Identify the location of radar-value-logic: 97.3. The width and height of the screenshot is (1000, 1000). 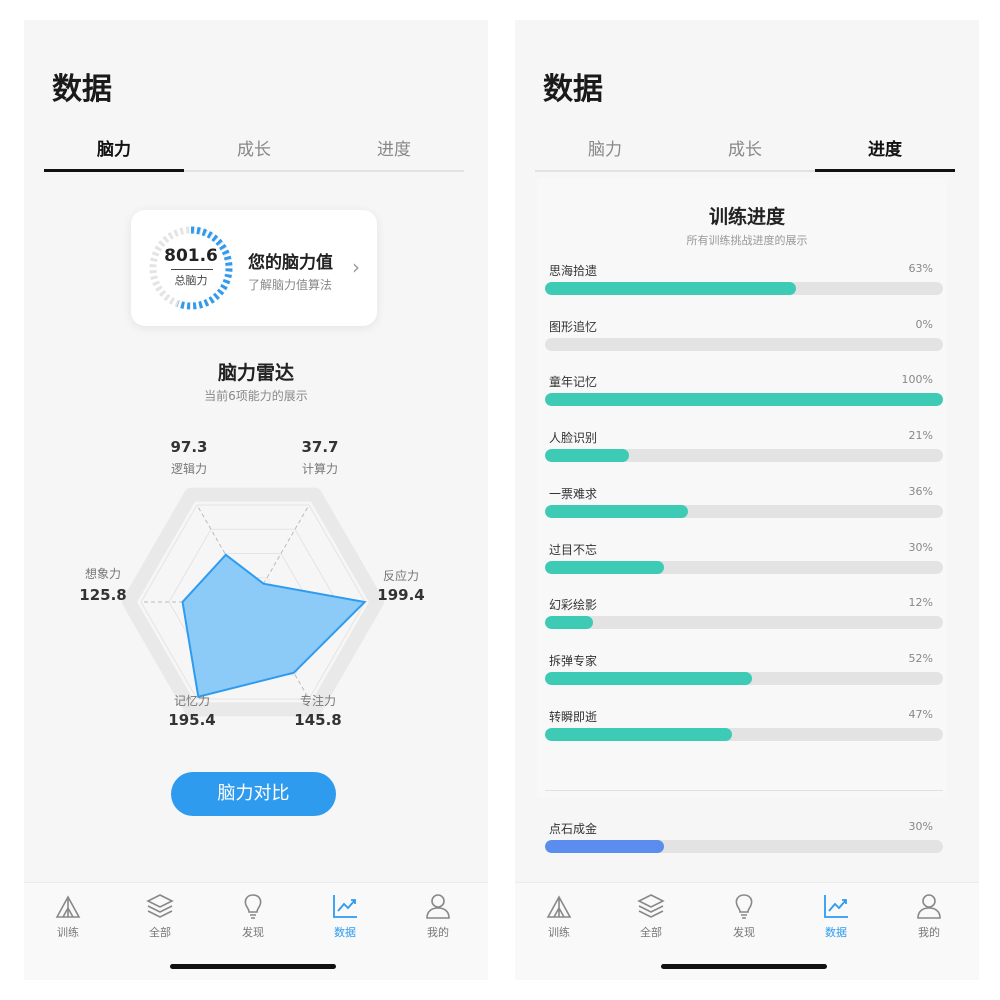
(189, 447).